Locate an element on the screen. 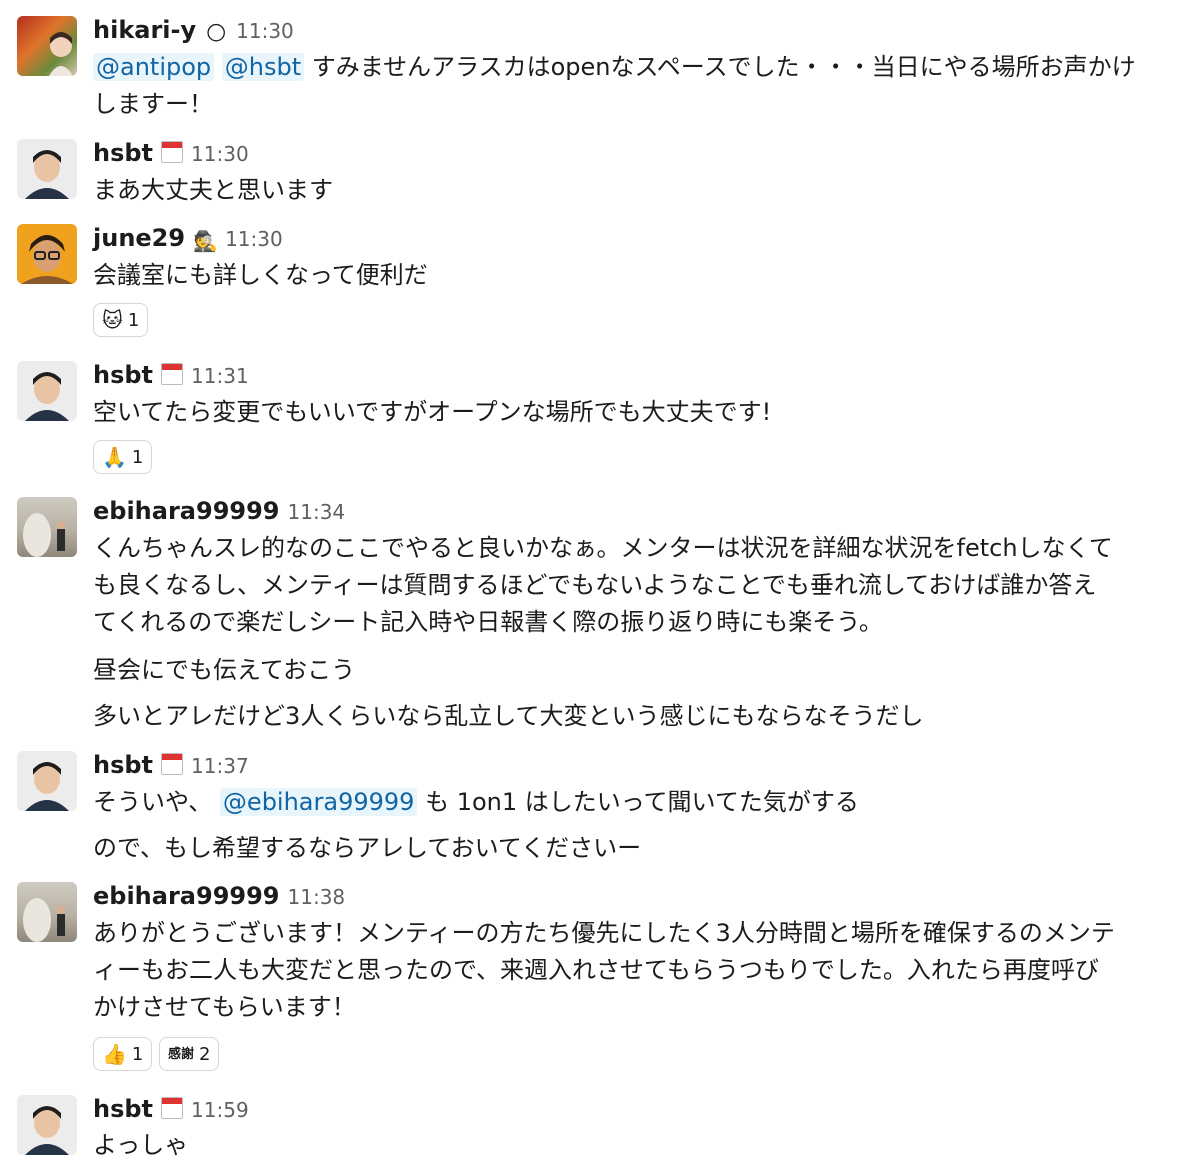  reaction: 🙏 1 is located at coordinates (123, 457).